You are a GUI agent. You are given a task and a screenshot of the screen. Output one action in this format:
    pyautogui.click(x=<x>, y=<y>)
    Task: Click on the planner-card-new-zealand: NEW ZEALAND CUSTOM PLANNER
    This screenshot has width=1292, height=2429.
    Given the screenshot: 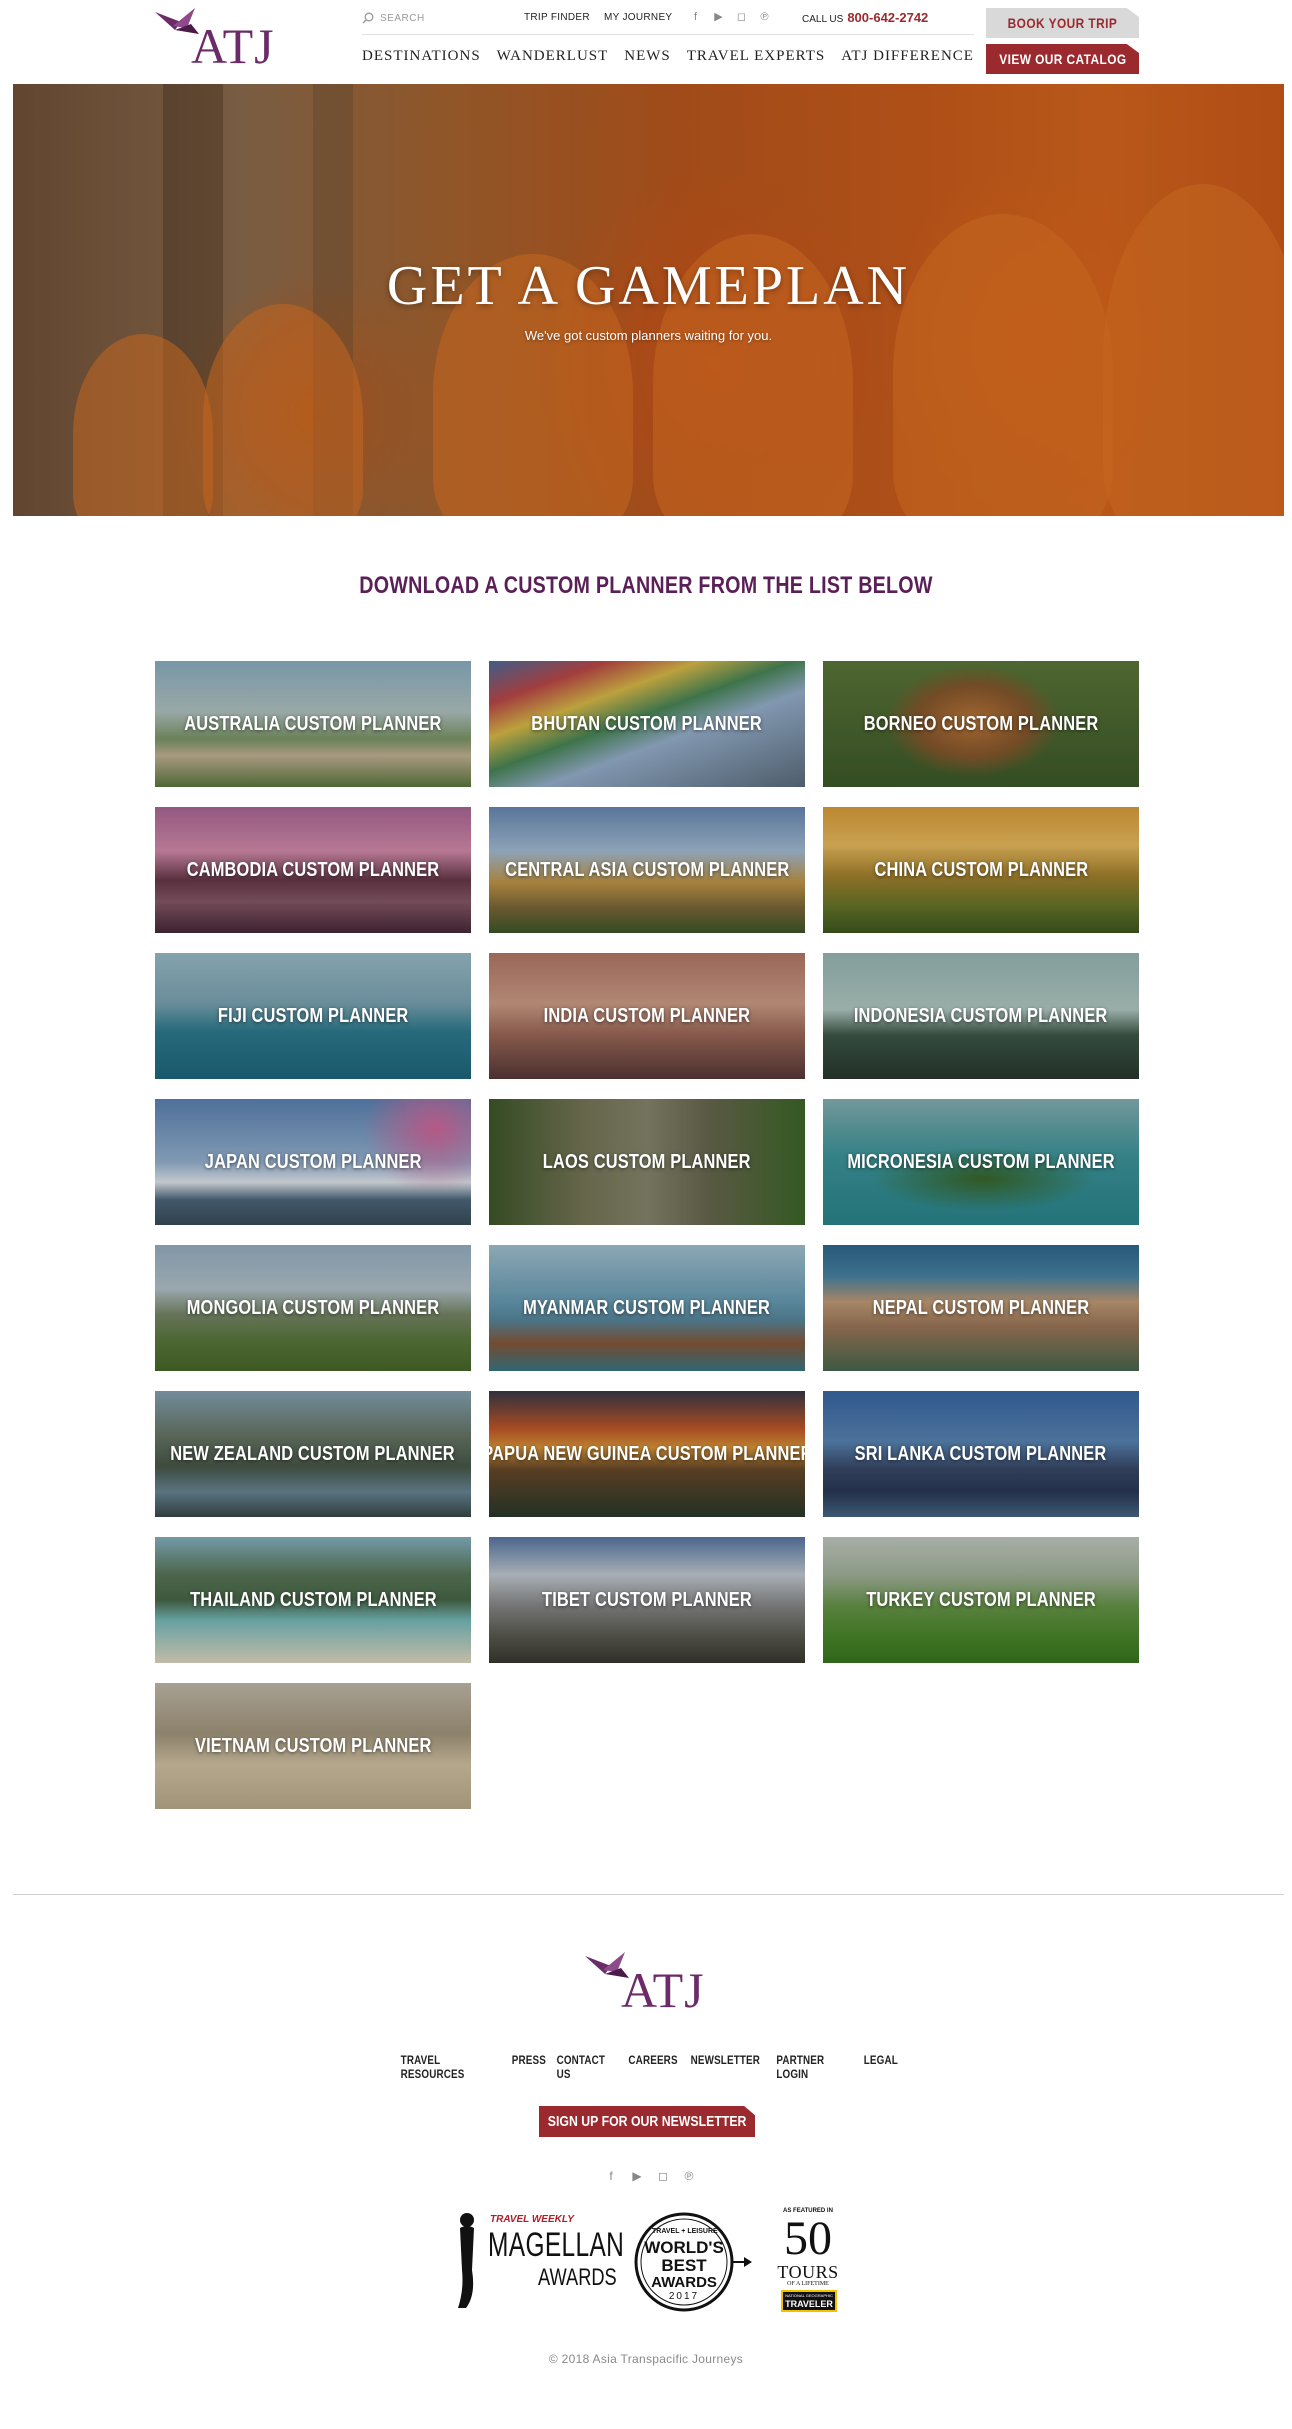 What is the action you would take?
    pyautogui.click(x=313, y=1454)
    